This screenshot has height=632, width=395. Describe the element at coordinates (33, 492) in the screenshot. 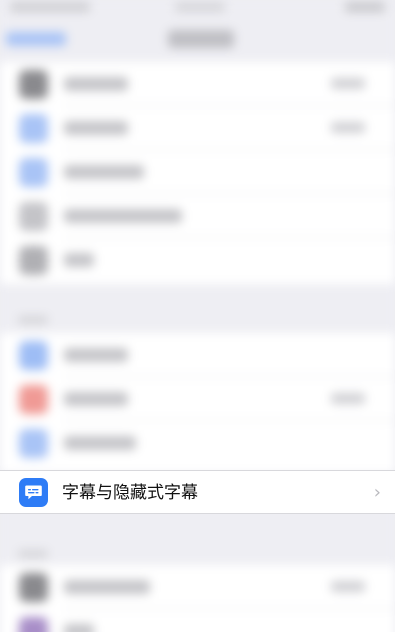

I see `captions-bubble-icon` at that location.